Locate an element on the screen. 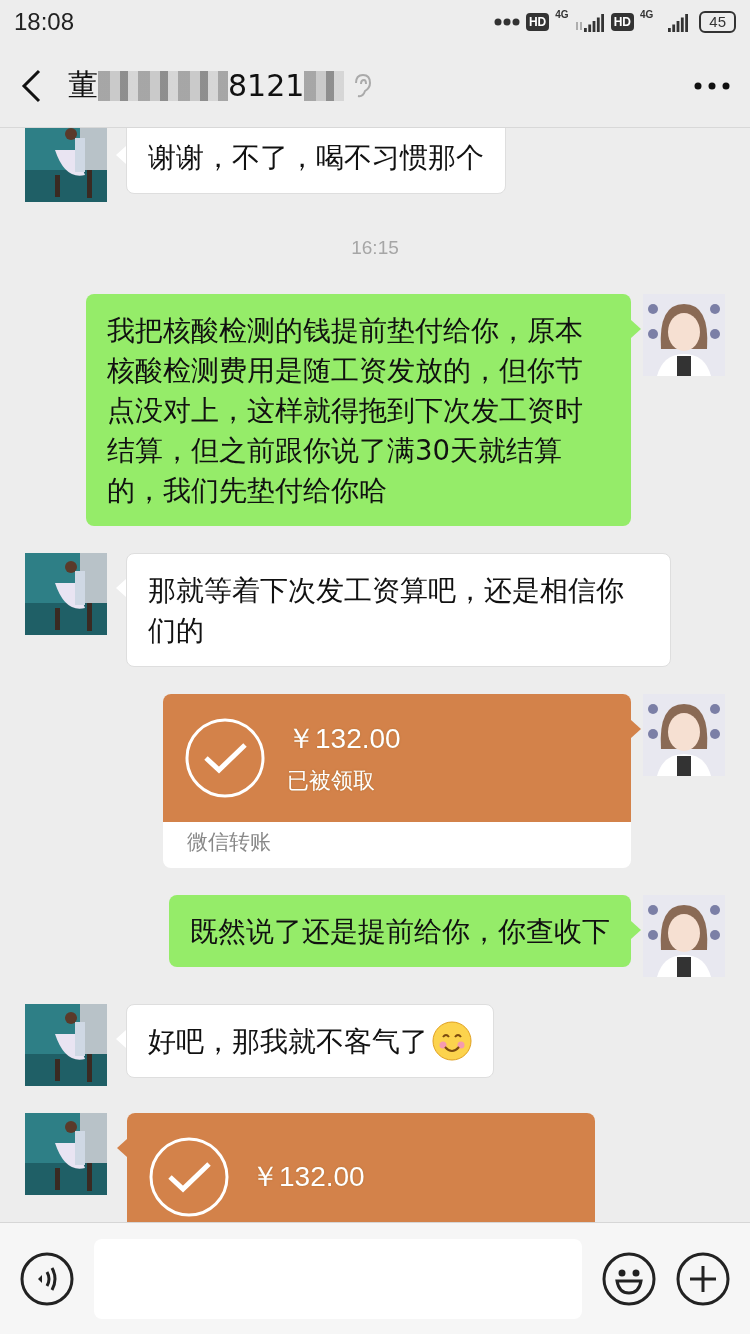 The width and height of the screenshot is (750, 1334). smiley-emoji-icon is located at coordinates (452, 1041).